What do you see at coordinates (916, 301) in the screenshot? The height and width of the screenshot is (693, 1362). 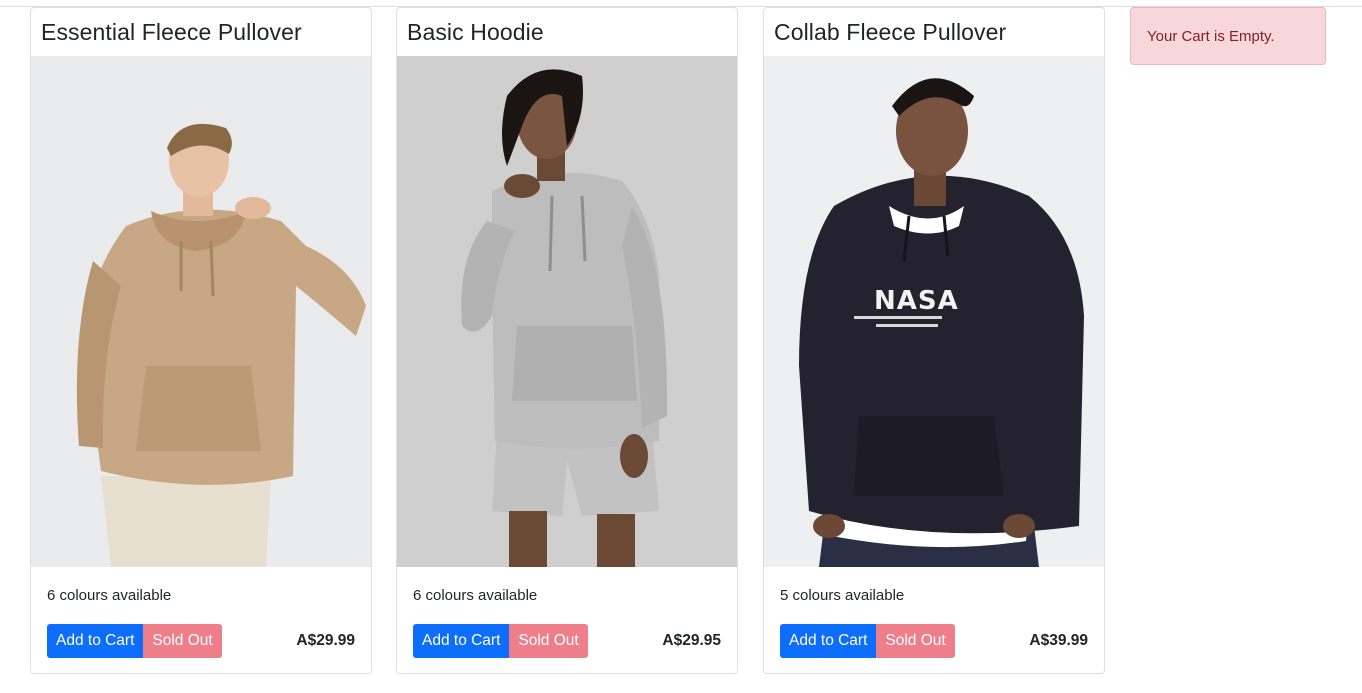 I see `nasa-graphic: NASA` at bounding box center [916, 301].